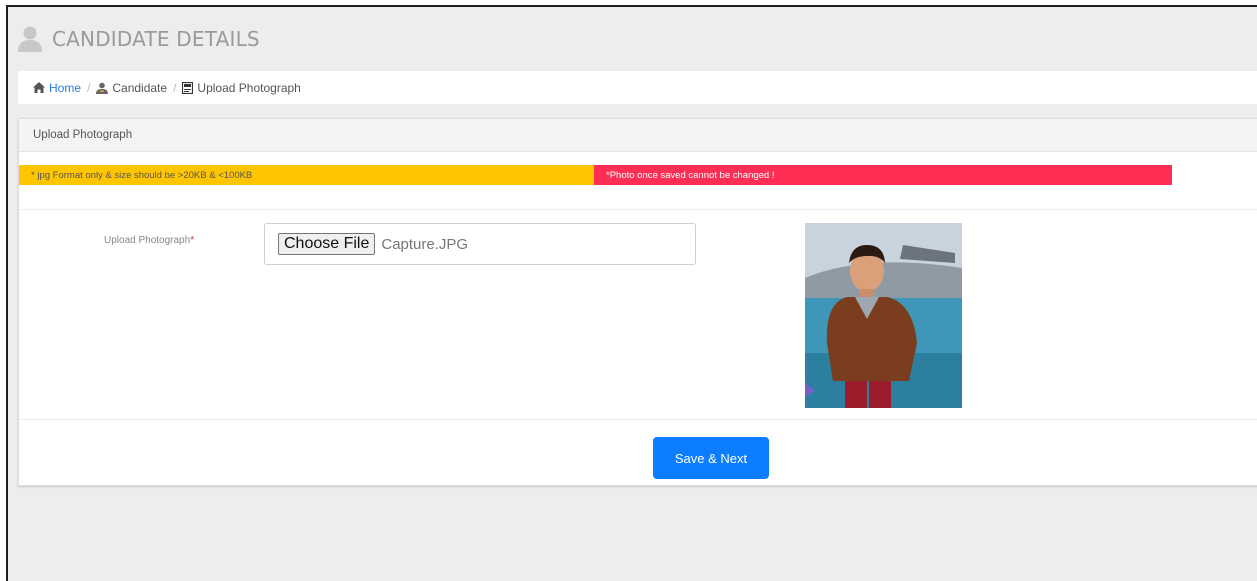  What do you see at coordinates (632, 39) in the screenshot?
I see `page-header: CANDIDATE DETAILS` at bounding box center [632, 39].